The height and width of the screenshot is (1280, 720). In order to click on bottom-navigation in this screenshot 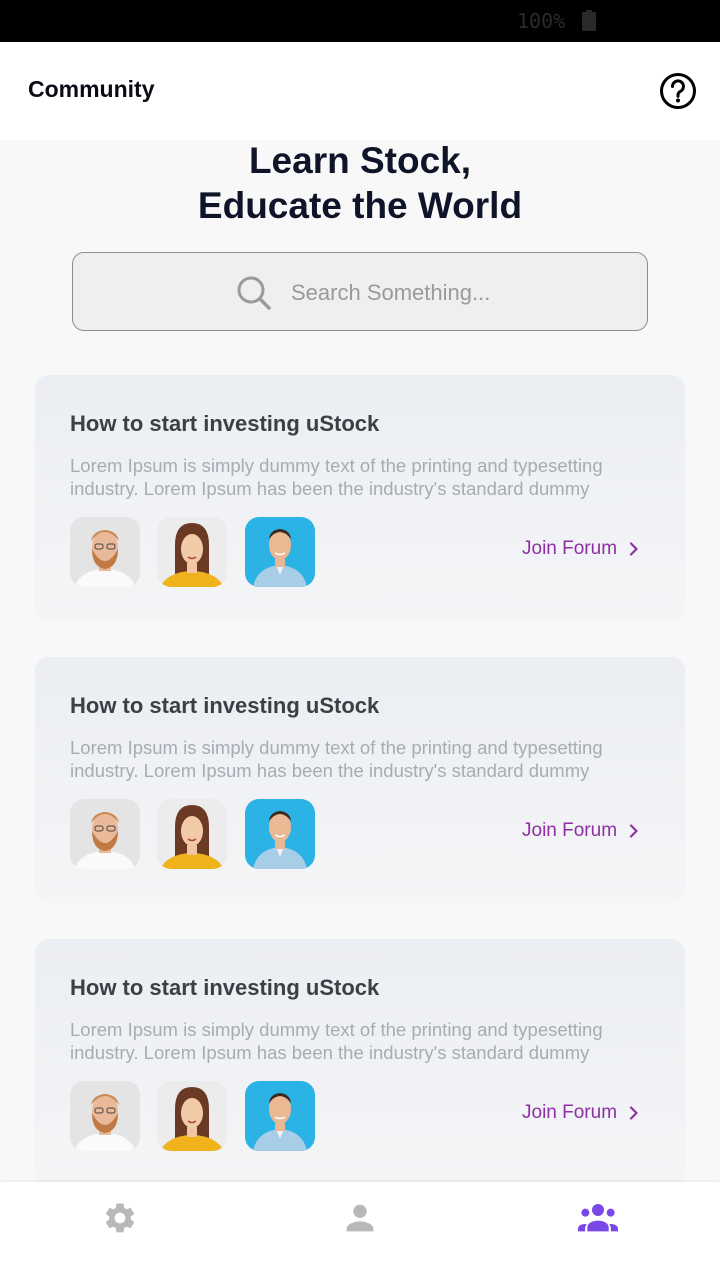, I will do `click(360, 1231)`.